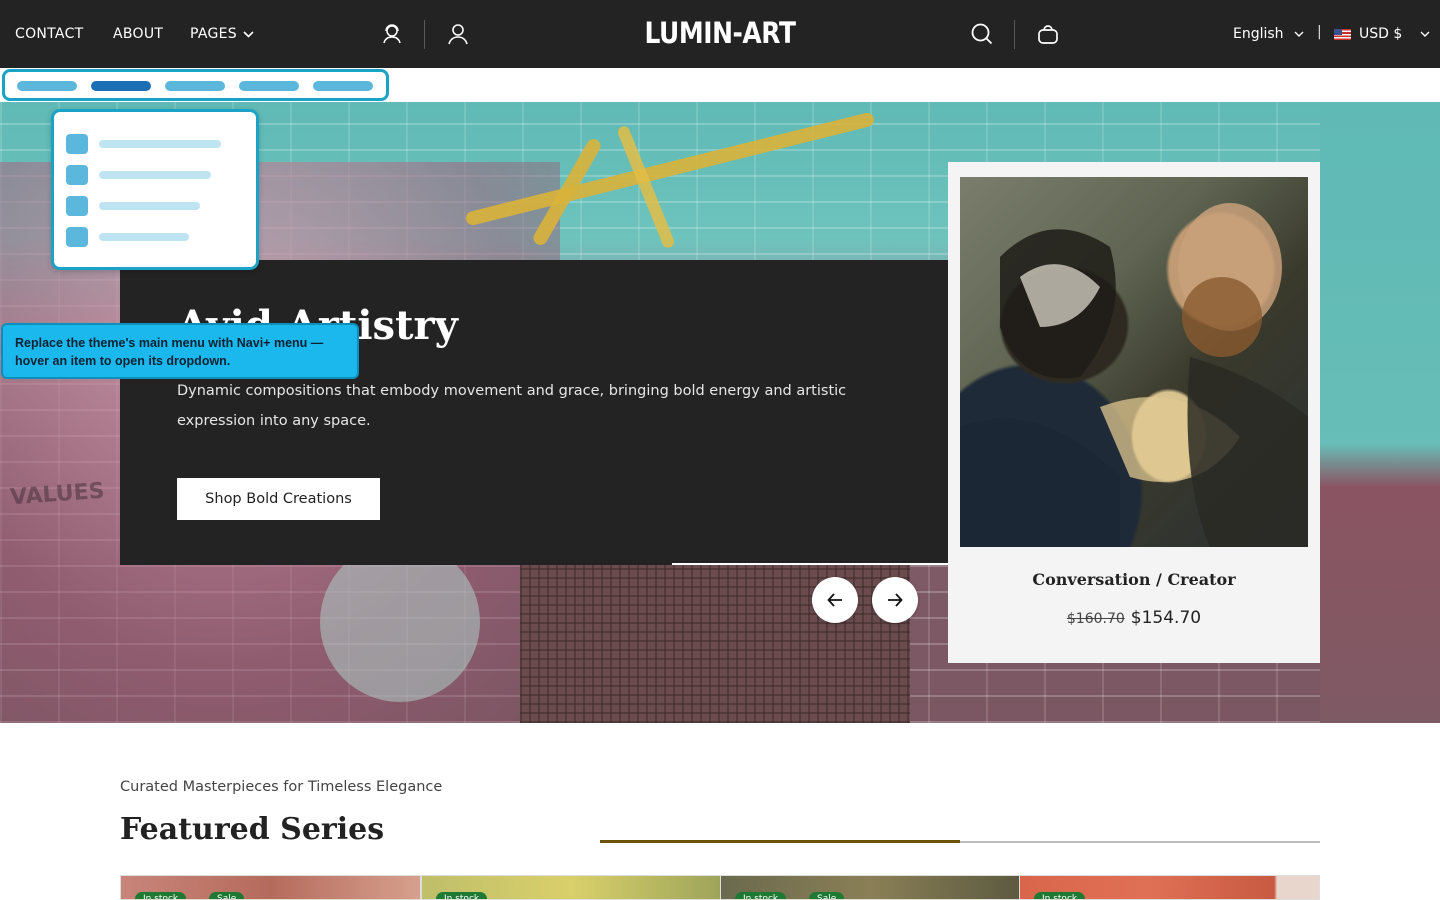  What do you see at coordinates (1095, 619) in the screenshot?
I see `product-old-price: $160.70` at bounding box center [1095, 619].